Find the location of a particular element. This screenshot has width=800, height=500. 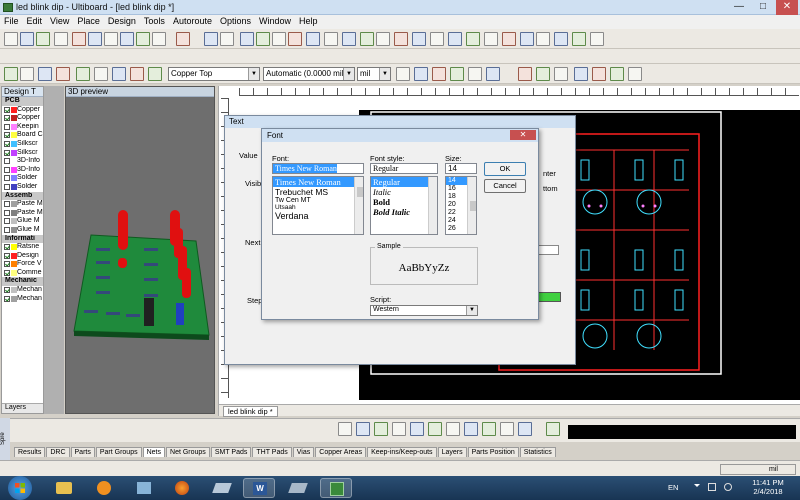

taskbar-app2 is located at coordinates (298, 488).